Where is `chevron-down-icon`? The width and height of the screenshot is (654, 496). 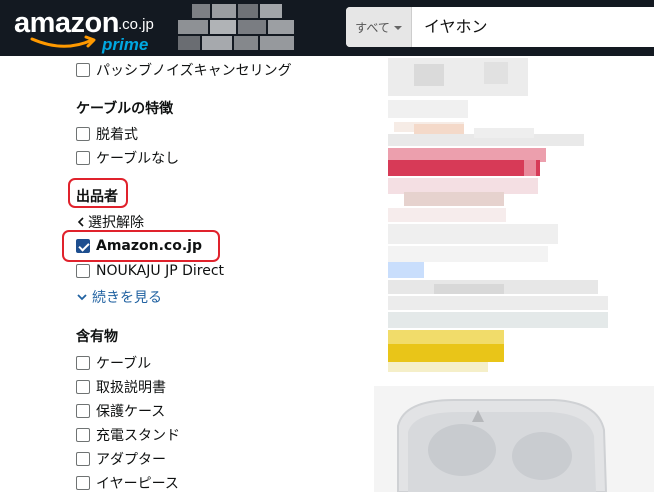
chevron-down-icon is located at coordinates (82, 297).